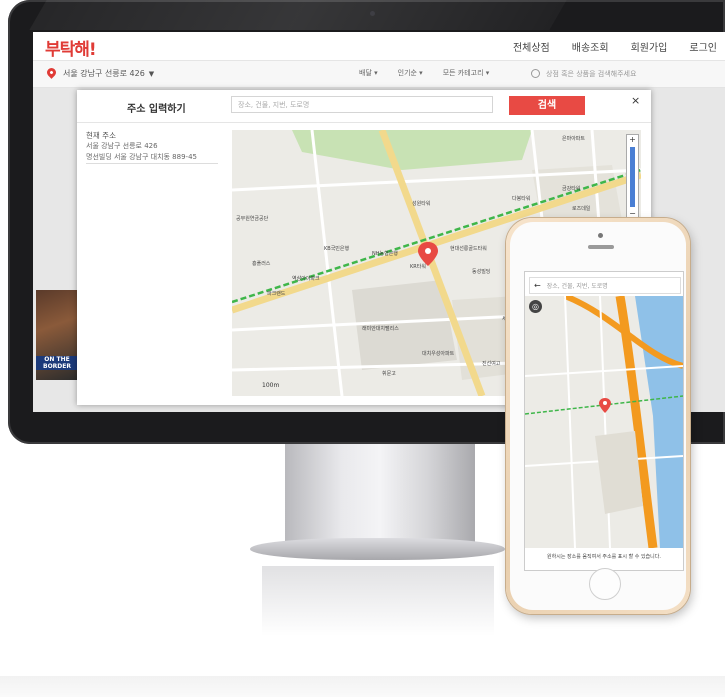 The height and width of the screenshot is (697, 725). Describe the element at coordinates (380, 328) in the screenshot. I see `map-label: 래미안대치팰리스` at that location.